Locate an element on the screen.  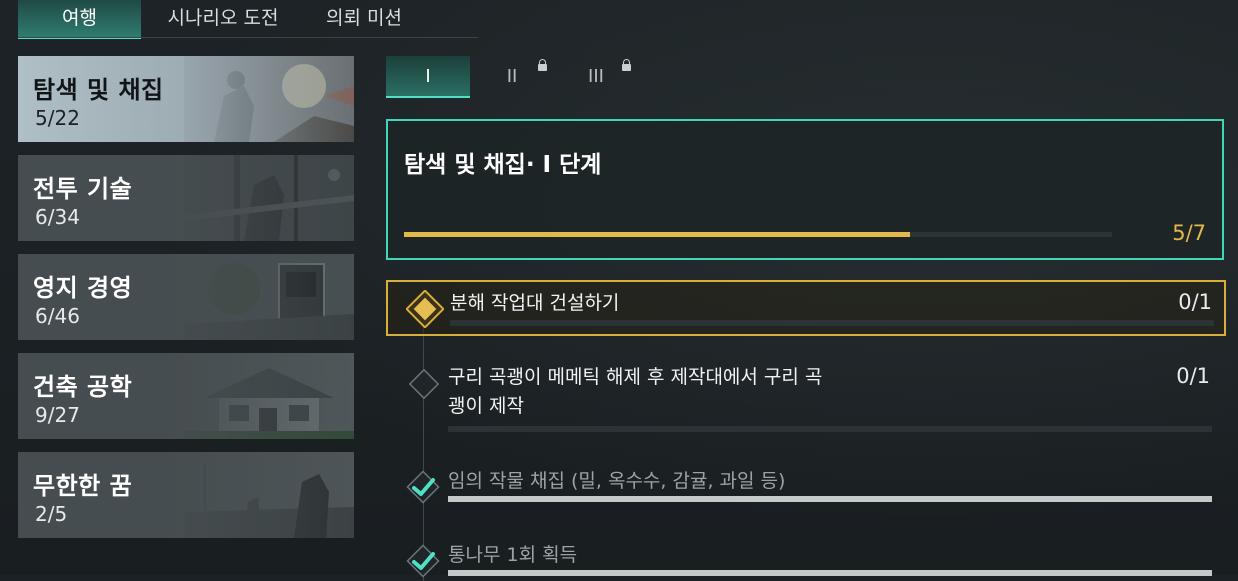
stage-tab-label: II is located at coordinates (512, 76).